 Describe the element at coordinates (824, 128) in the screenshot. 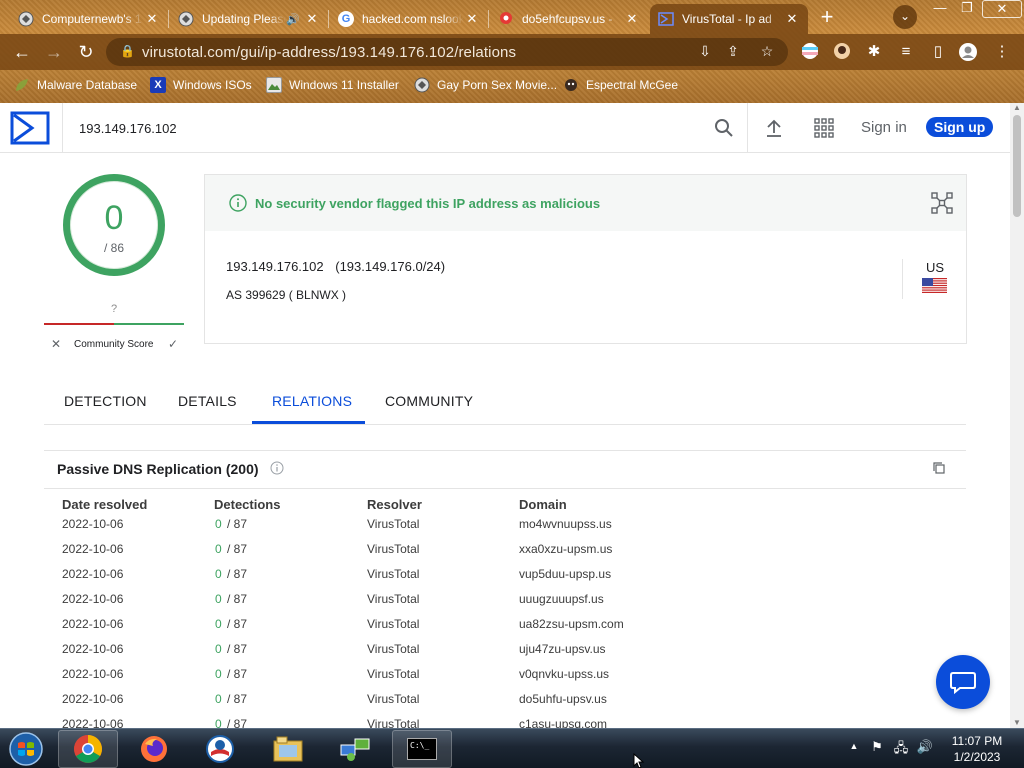

I see `apps-grid-icon` at that location.